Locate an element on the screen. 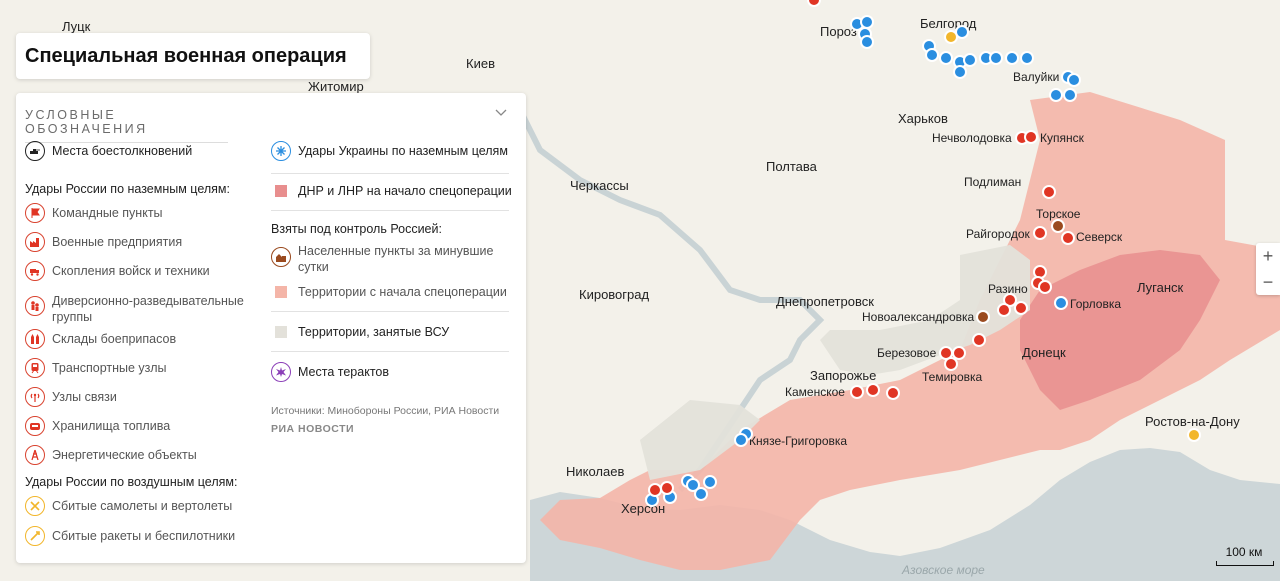 The image size is (1280, 581). legend-group-ru-ground: Удары России по наземным целям: is located at coordinates (127, 189).